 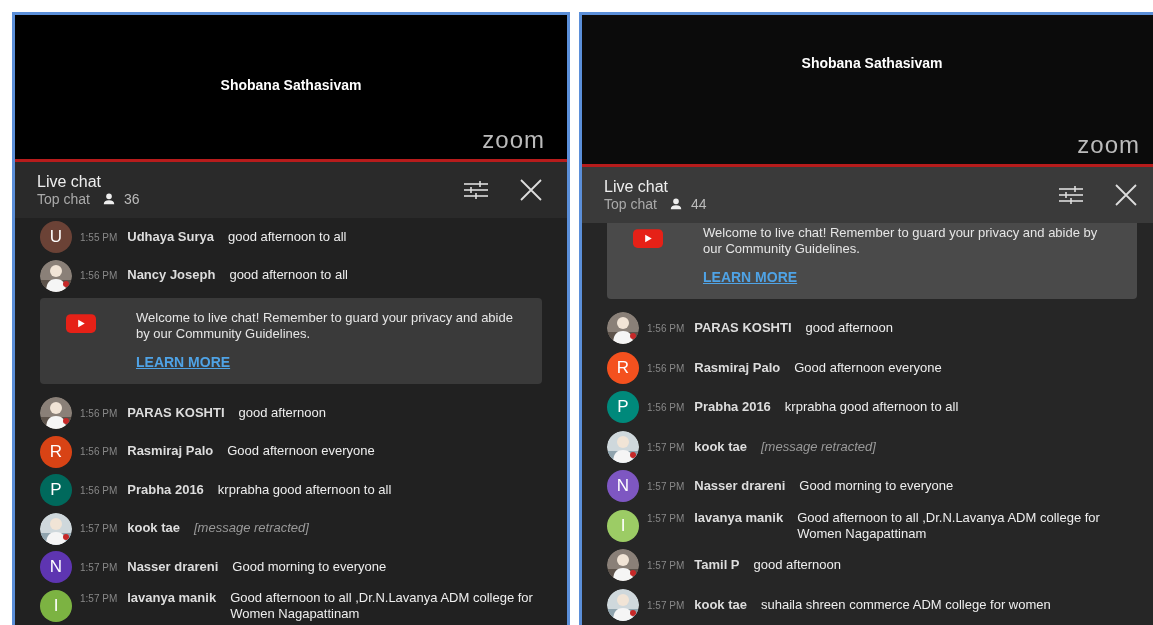 I want to click on author-name: Nancy Joseph, so click(x=171, y=275).